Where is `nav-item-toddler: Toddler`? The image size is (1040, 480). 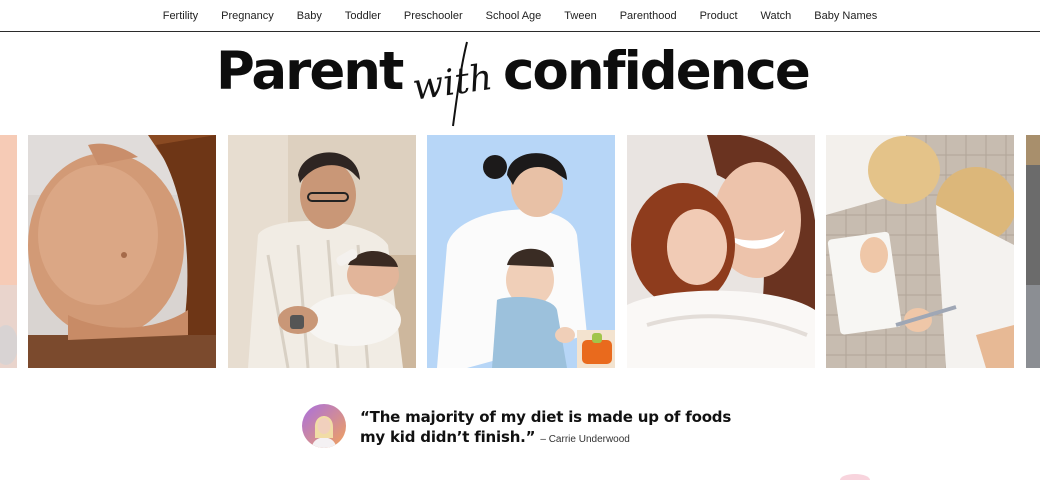 nav-item-toddler: Toddler is located at coordinates (363, 16).